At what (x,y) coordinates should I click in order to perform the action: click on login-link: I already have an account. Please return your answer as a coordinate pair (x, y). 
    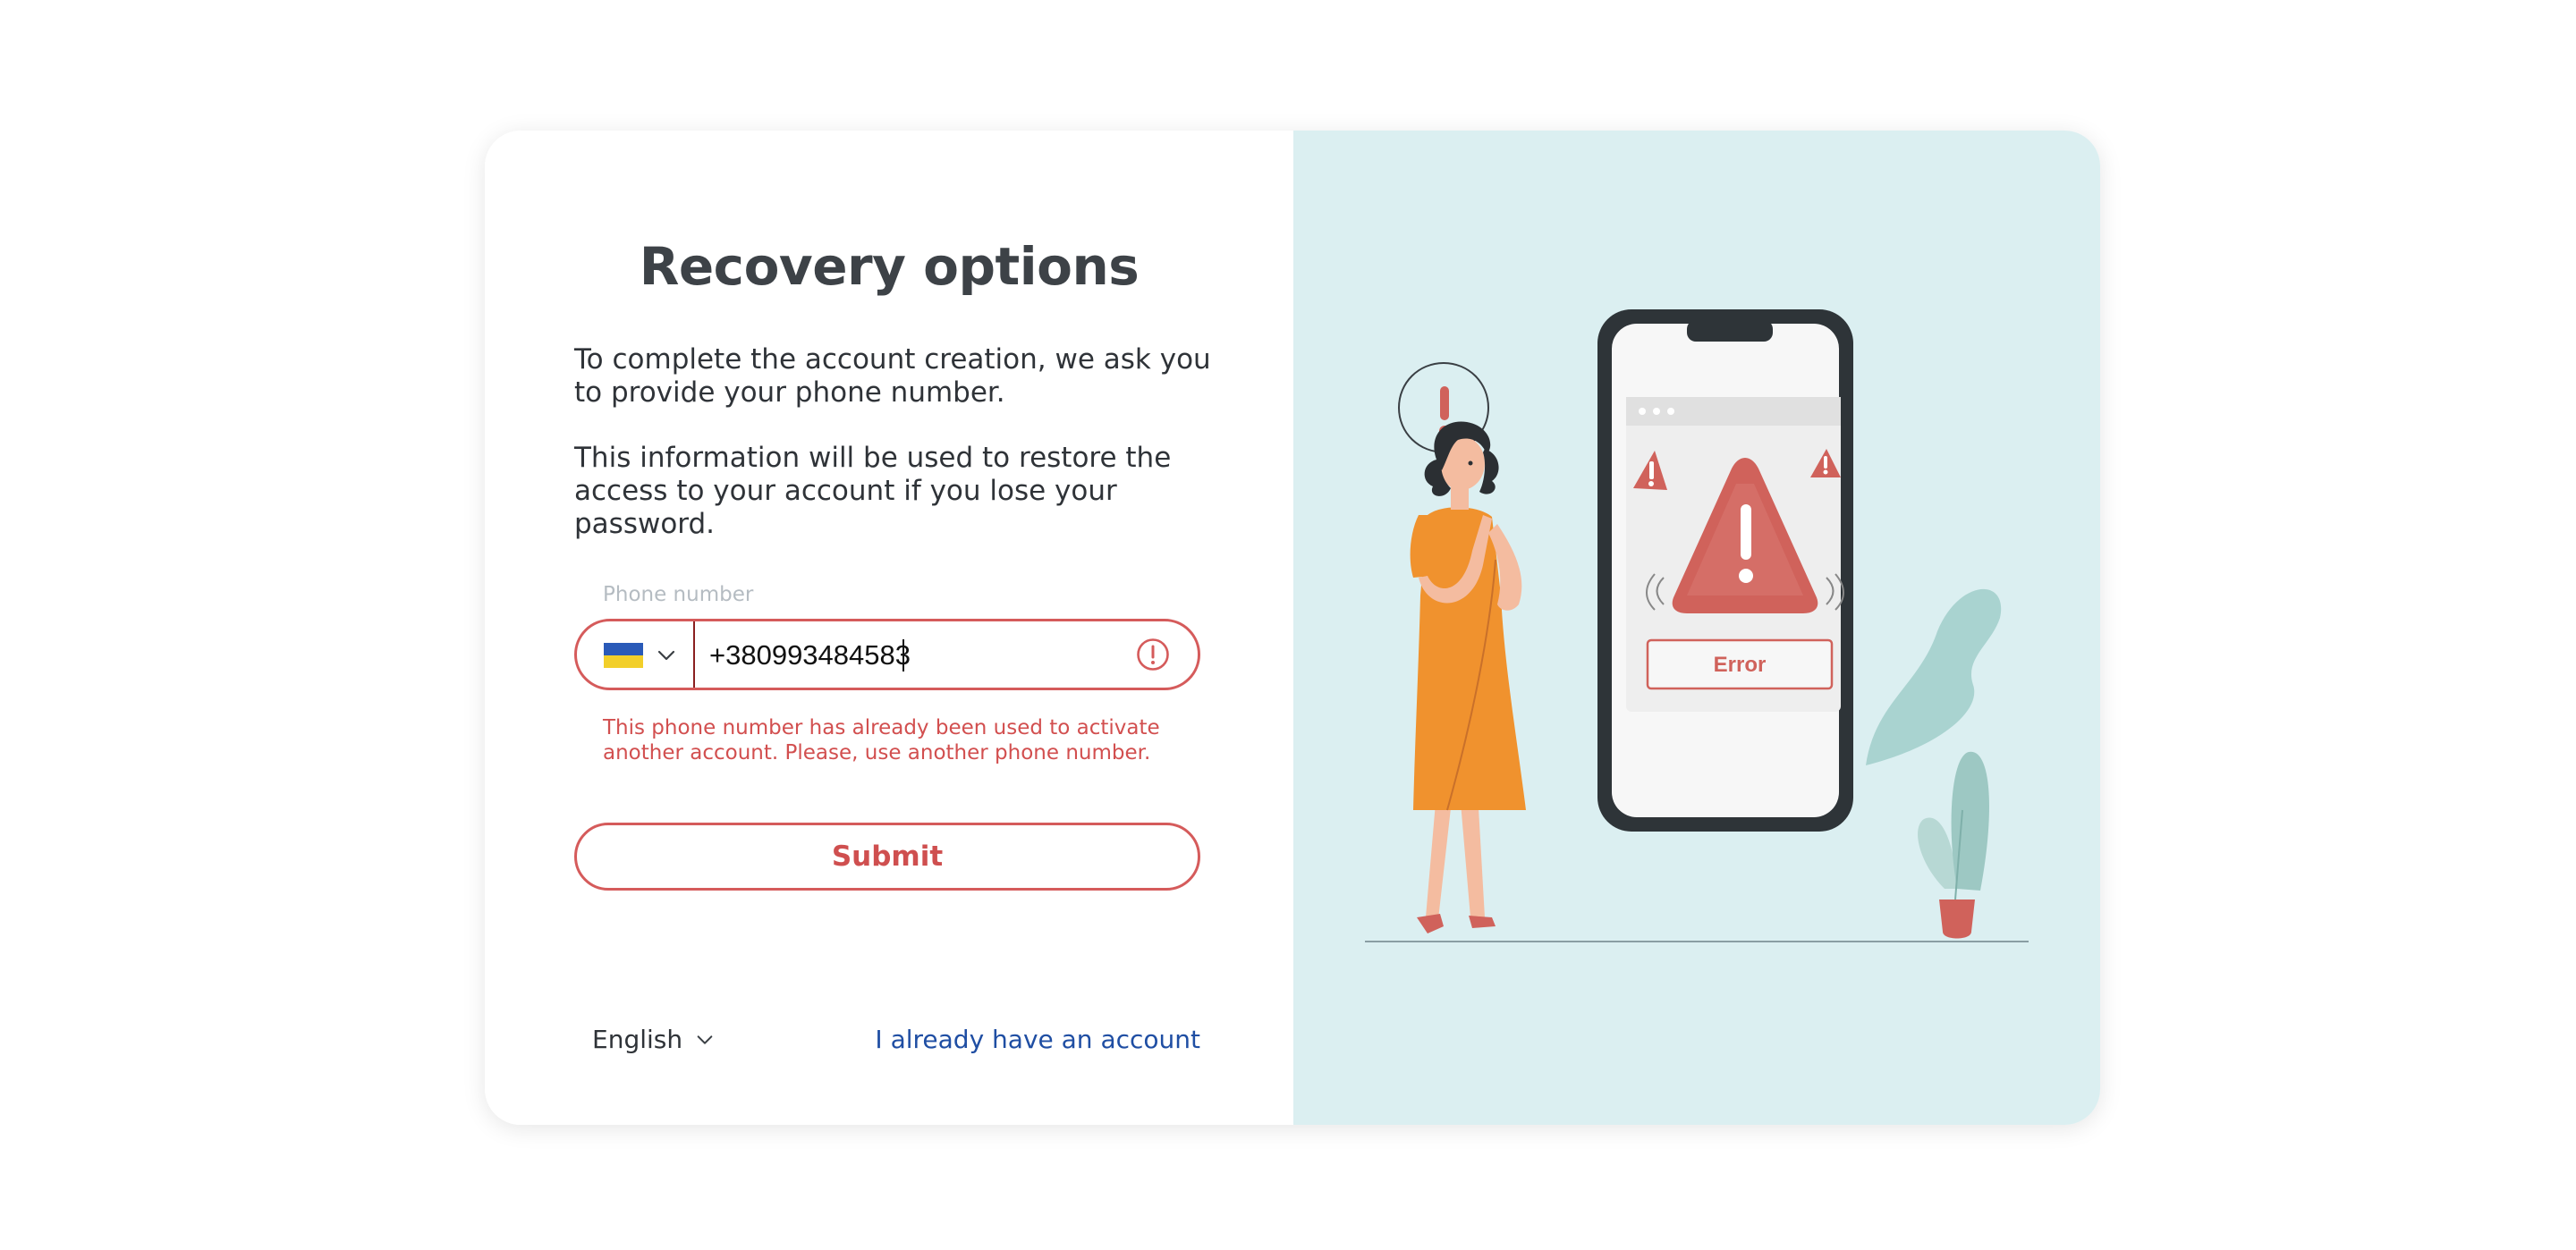
    Looking at the image, I should click on (1037, 1039).